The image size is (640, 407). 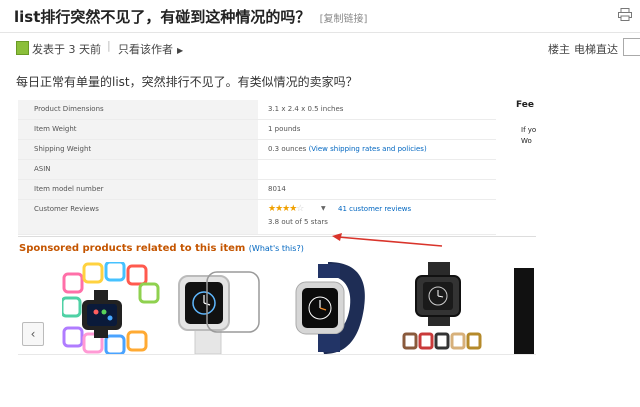 I want to click on row-label: ASIN, so click(x=138, y=169).